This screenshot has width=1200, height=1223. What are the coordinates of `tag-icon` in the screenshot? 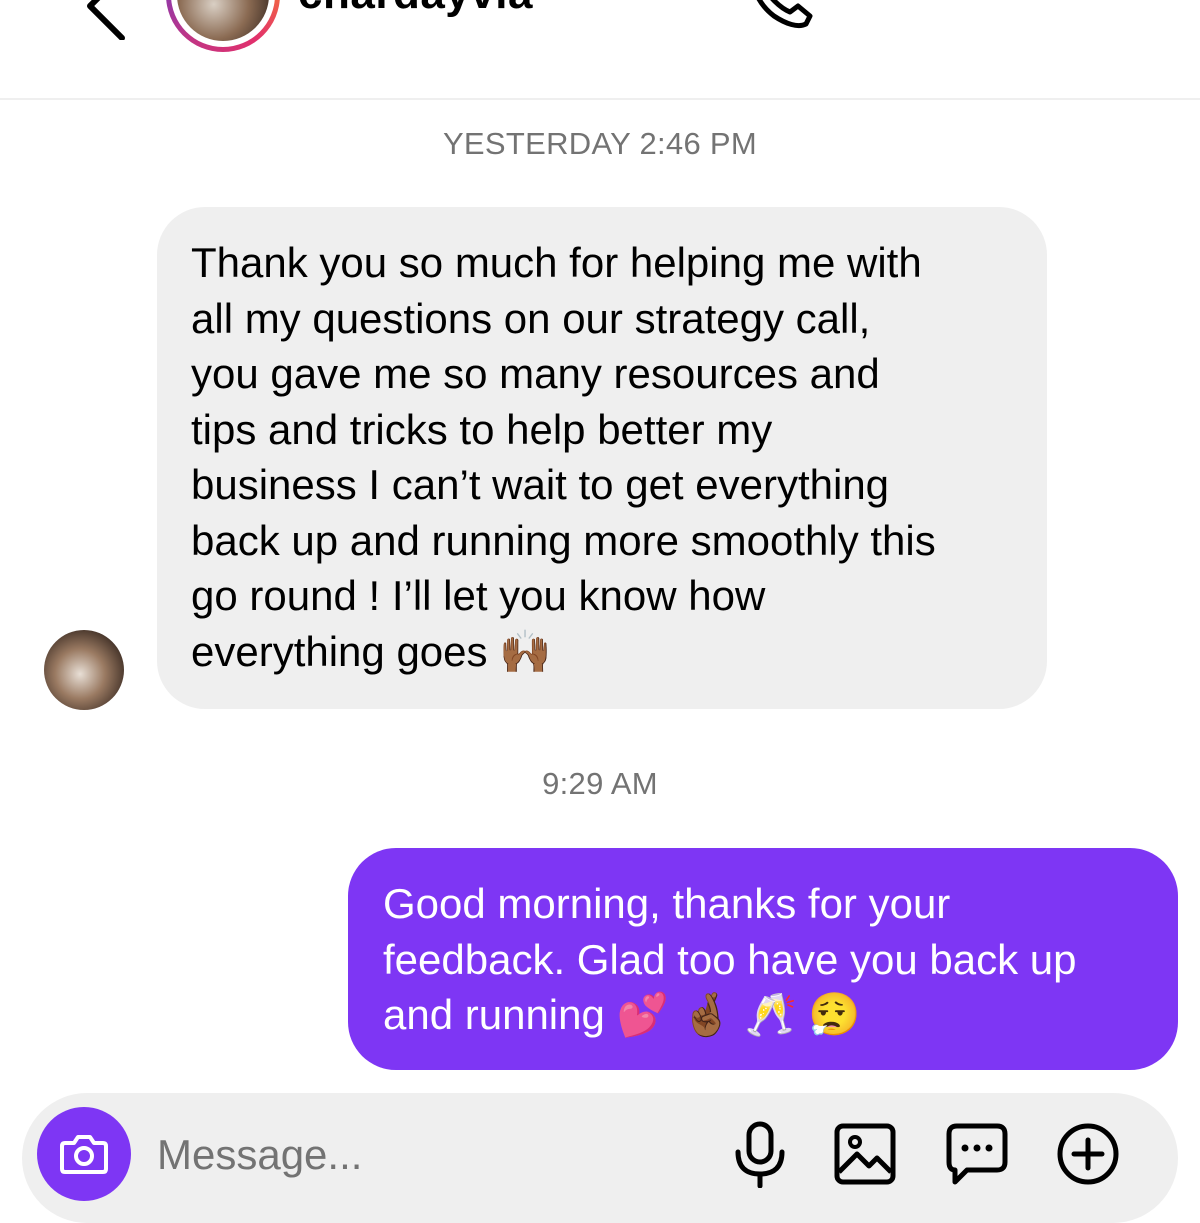 It's located at (1098, 15).